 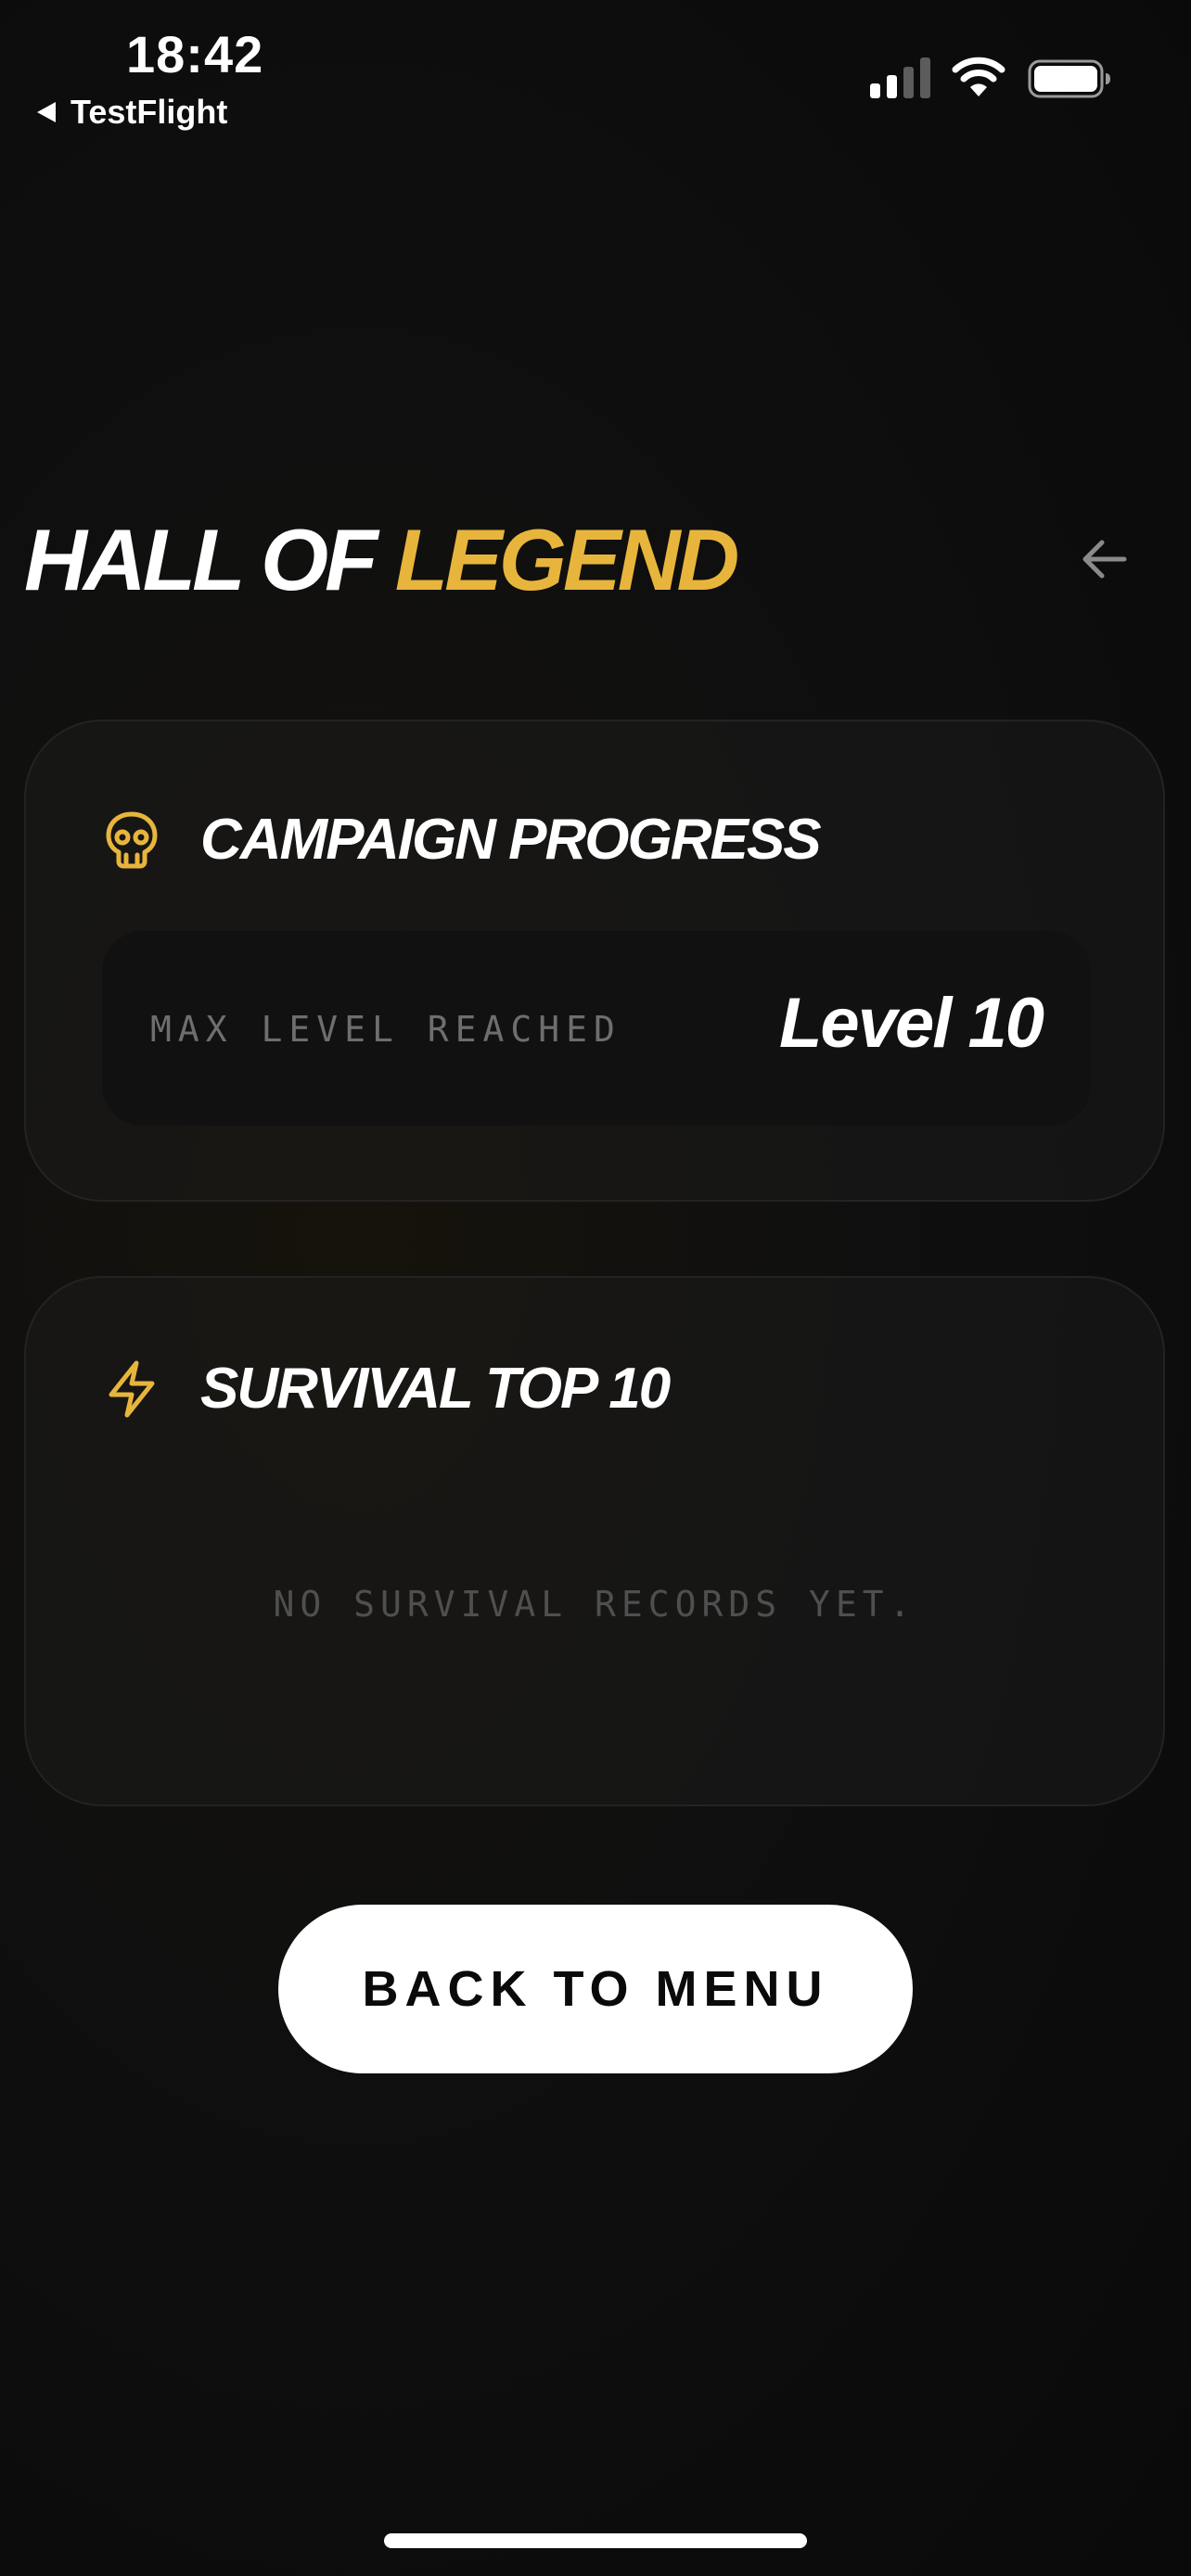 I want to click on status-time: 18:42, so click(x=195, y=54).